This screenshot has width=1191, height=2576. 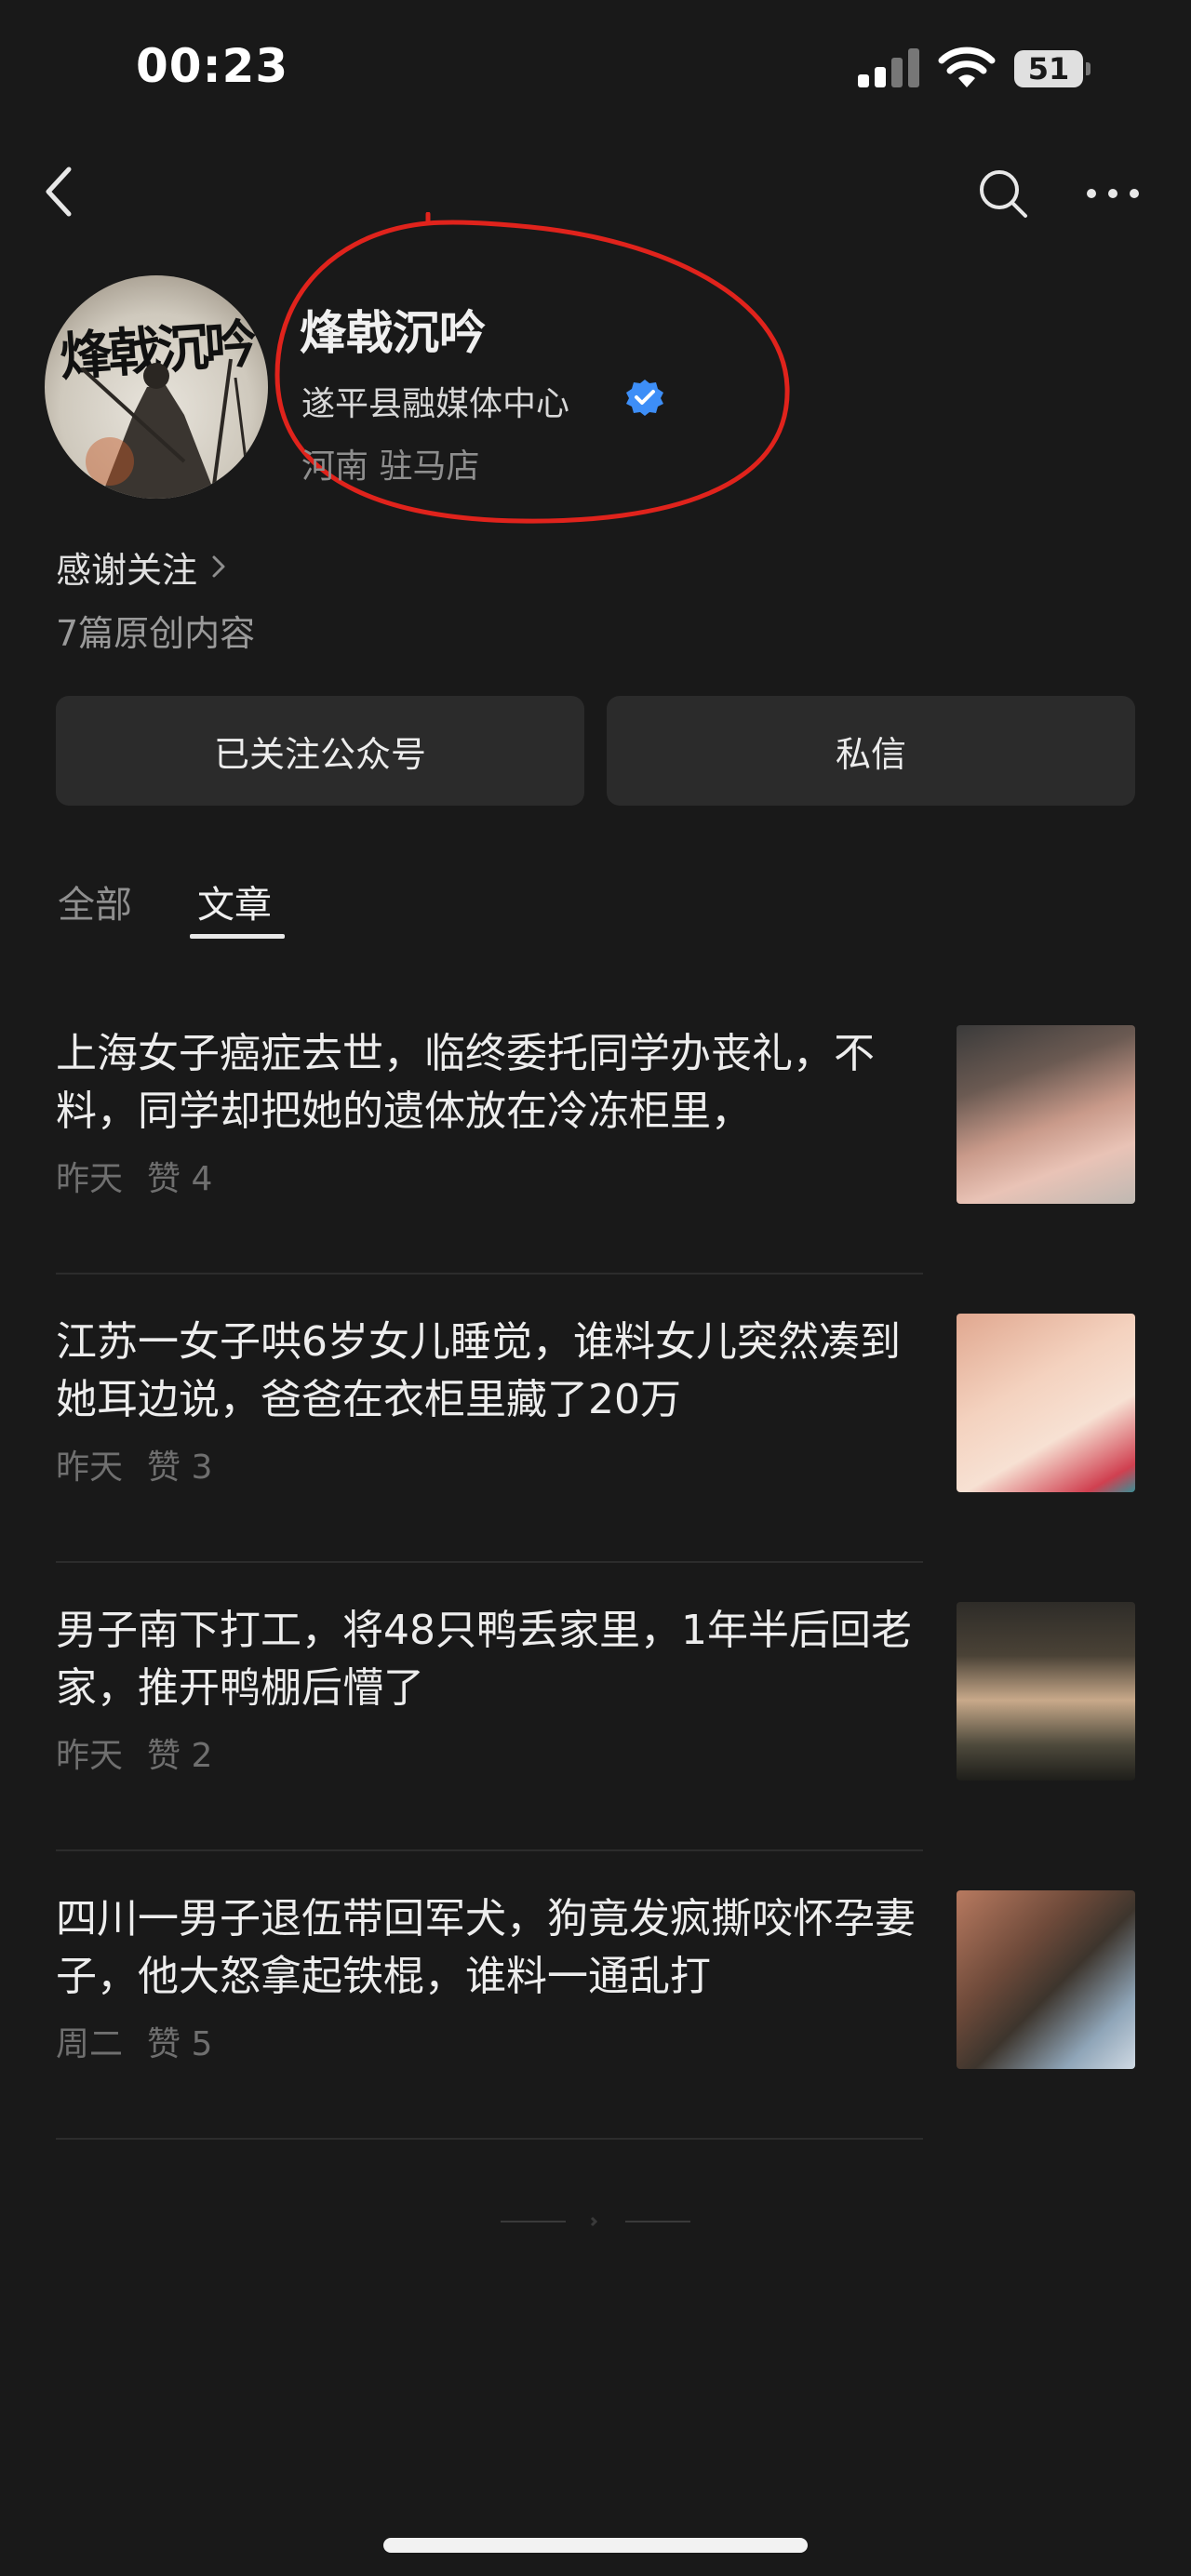 What do you see at coordinates (1003, 193) in the screenshot?
I see `search-icon` at bounding box center [1003, 193].